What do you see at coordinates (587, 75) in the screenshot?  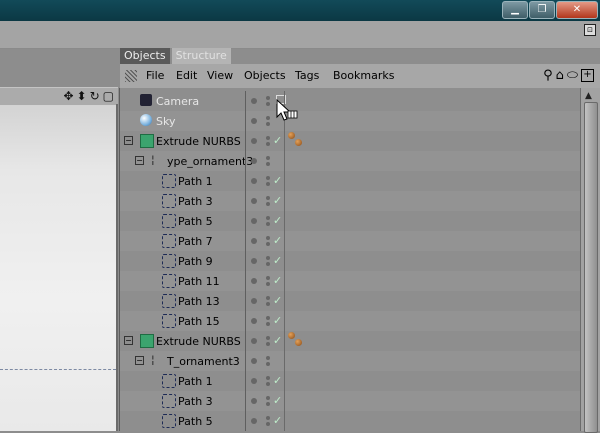 I see `new-window-icon: +` at bounding box center [587, 75].